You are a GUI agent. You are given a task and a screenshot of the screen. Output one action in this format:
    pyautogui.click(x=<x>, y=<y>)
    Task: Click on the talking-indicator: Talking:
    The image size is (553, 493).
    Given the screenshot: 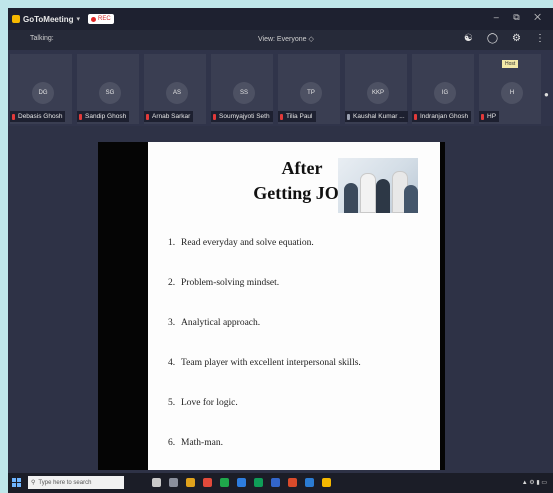 What is the action you would take?
    pyautogui.click(x=42, y=38)
    